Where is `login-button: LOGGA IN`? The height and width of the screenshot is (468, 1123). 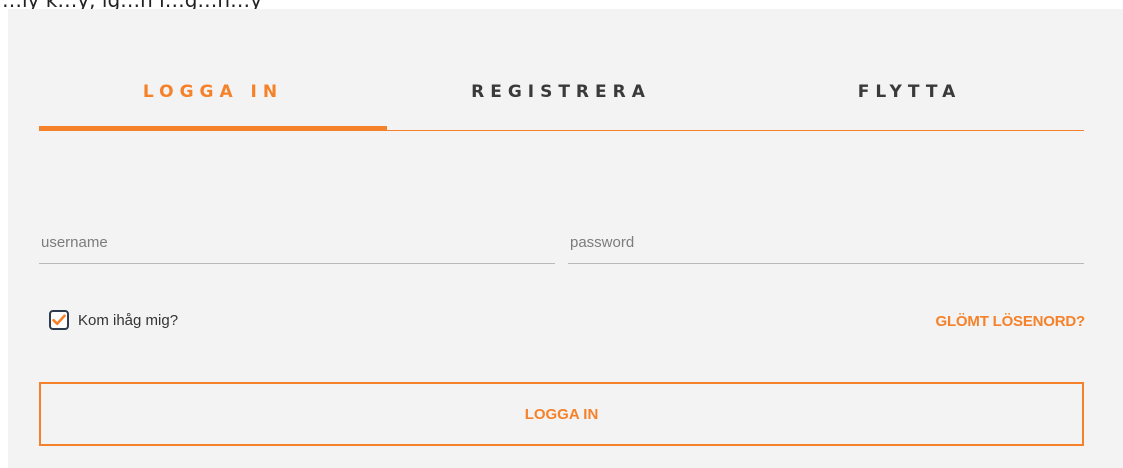 login-button: LOGGA IN is located at coordinates (561, 414).